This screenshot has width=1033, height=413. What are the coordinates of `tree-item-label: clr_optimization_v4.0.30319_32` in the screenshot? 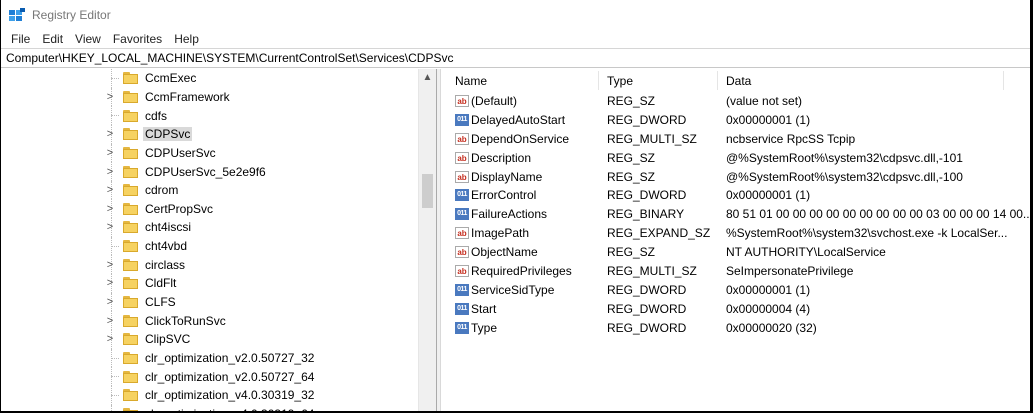 It's located at (229, 395).